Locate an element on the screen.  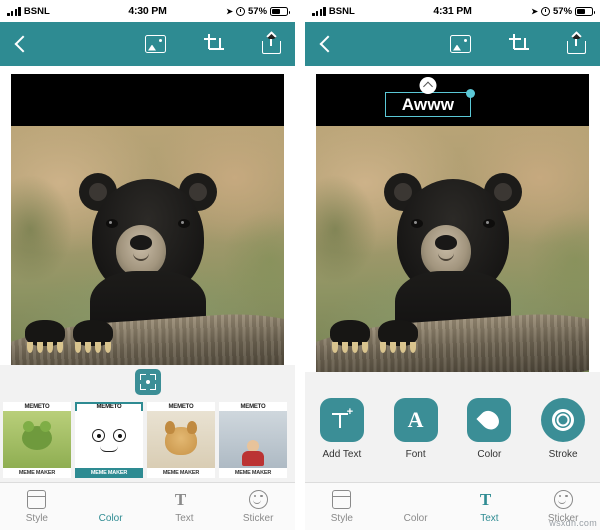
template-thumbnail-selected: MEMETO MEME MAKER is located at coordinates (109, 440).